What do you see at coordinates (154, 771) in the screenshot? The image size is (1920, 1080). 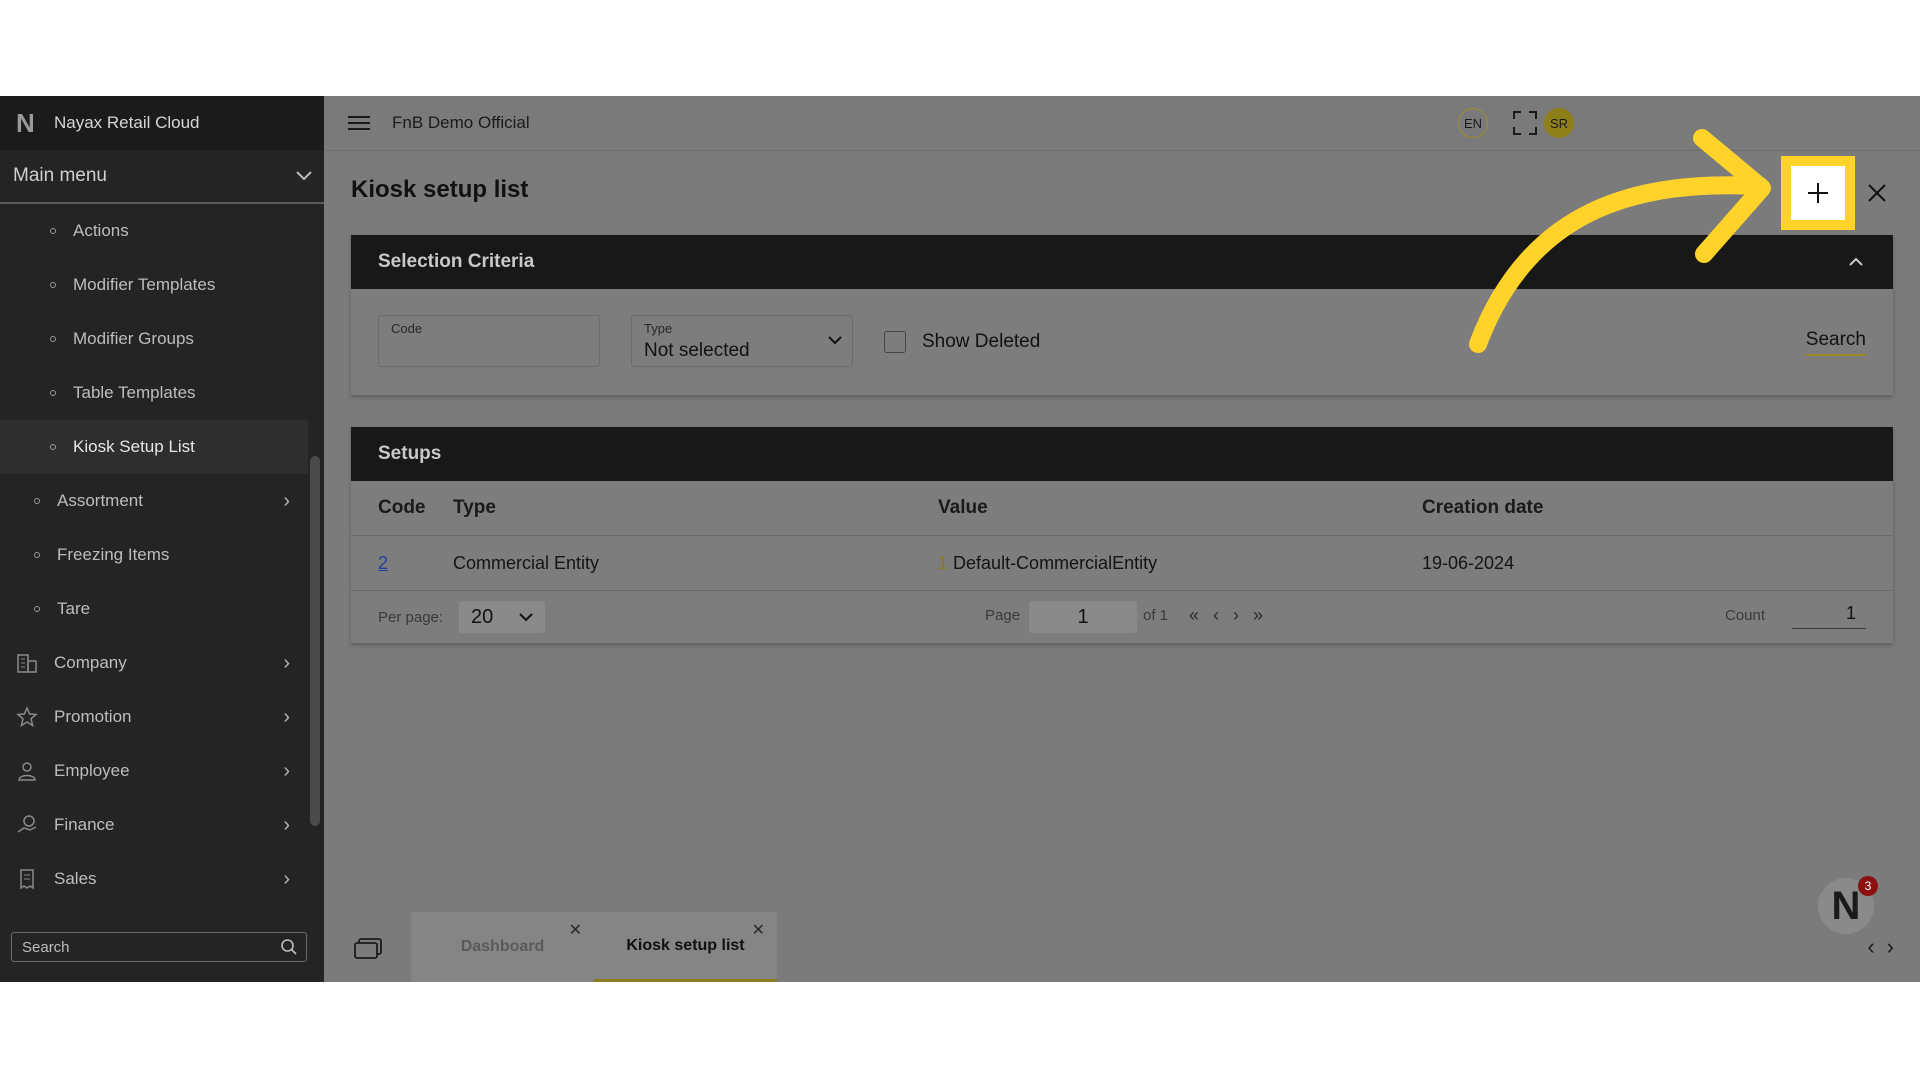 I see `sidebar-item-employee: Employee ›` at bounding box center [154, 771].